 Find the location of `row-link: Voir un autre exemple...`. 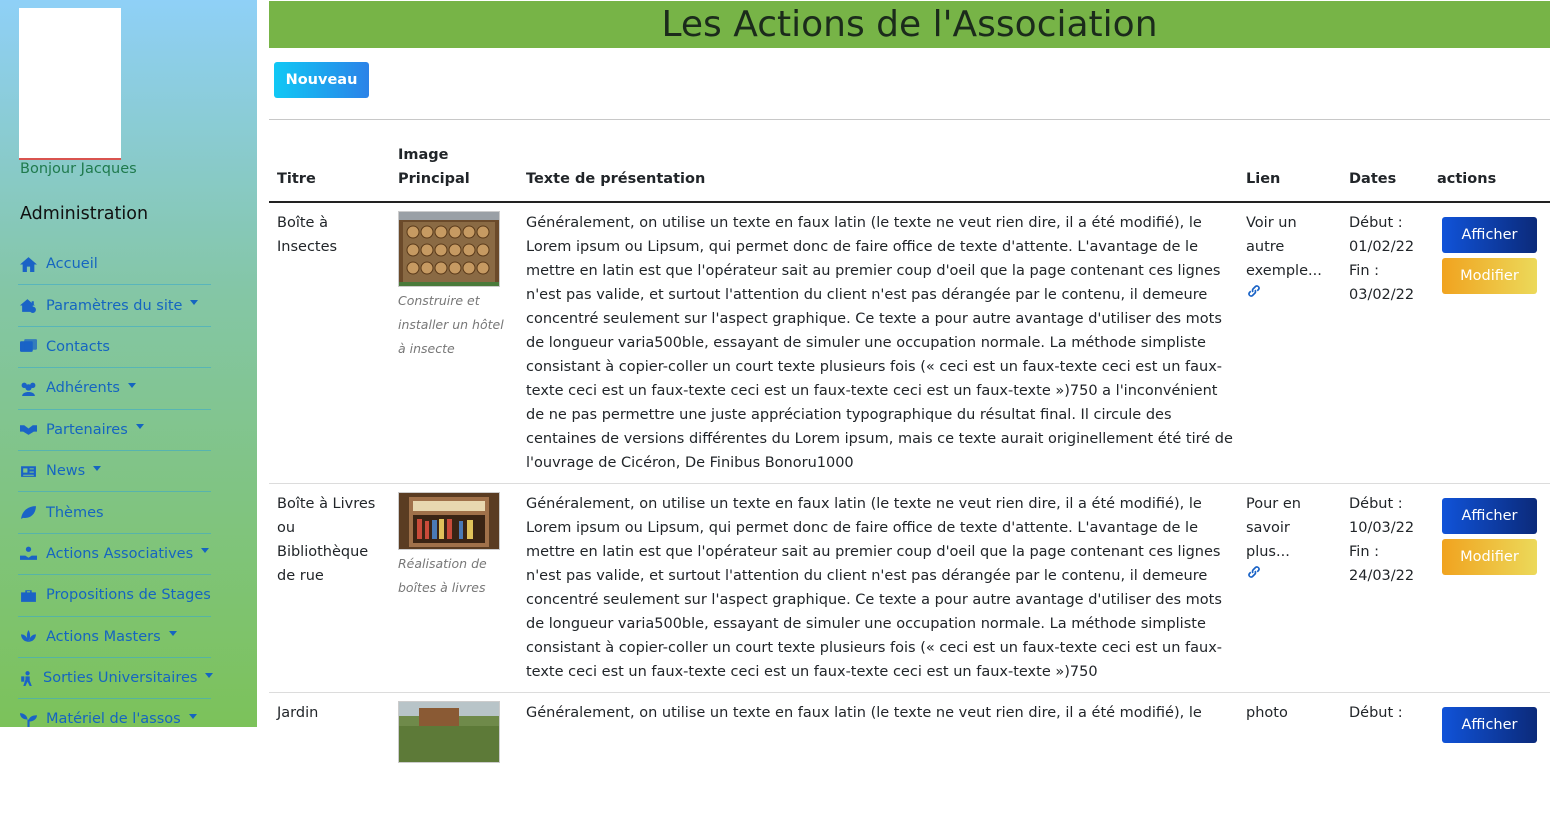

row-link: Voir un autre exemple... is located at coordinates (1291, 259).